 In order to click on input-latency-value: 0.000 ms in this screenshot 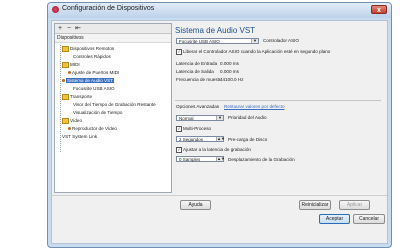, I will do `click(229, 63)`.